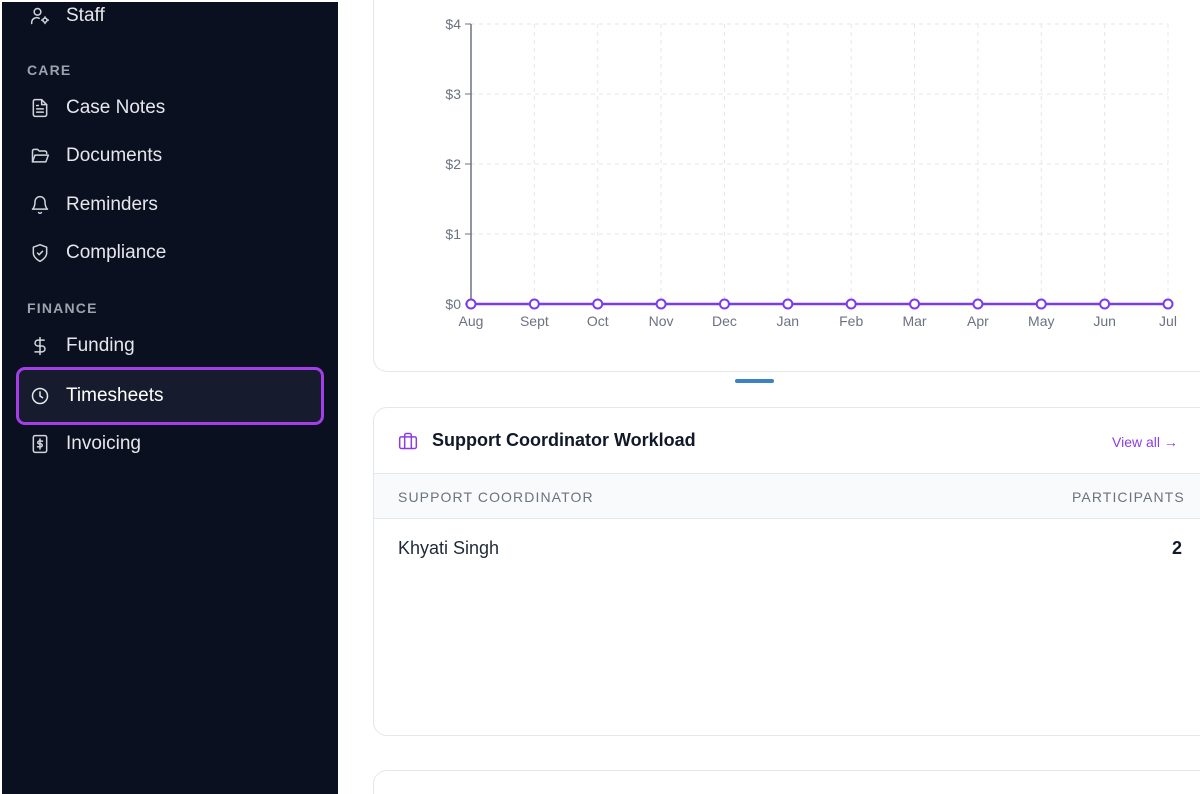  I want to click on workload-title: Support Coordinator Workload, so click(564, 440).